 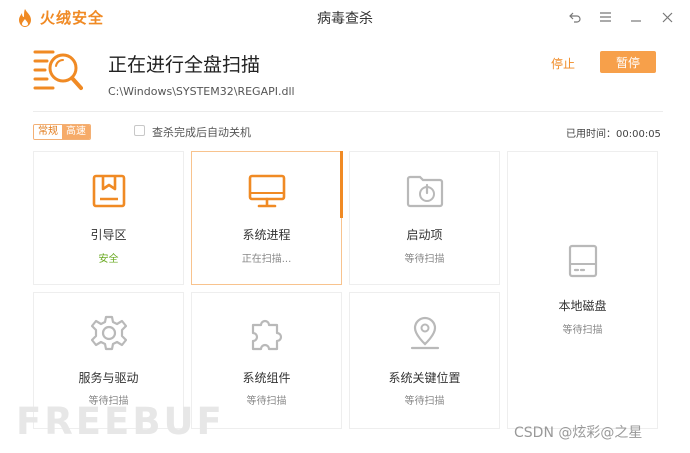 I want to click on back-button, so click(x=575, y=17).